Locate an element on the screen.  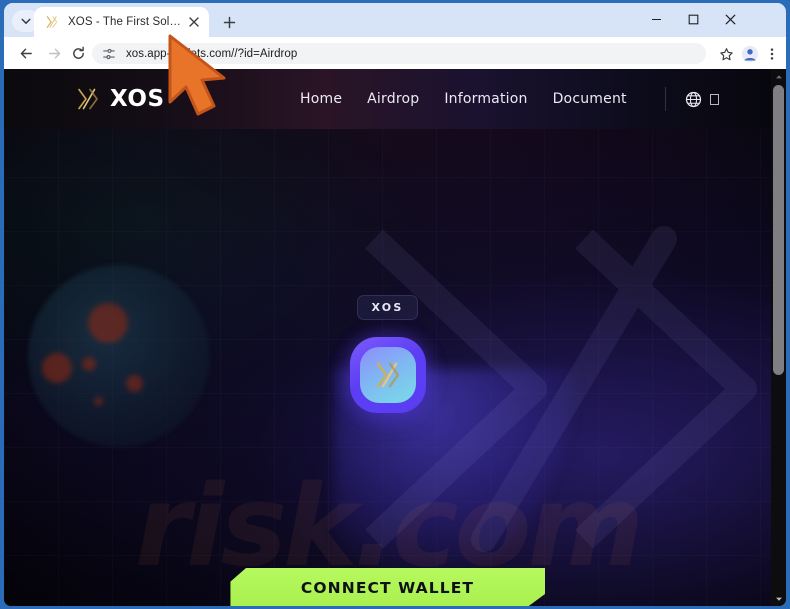
caret-up-icon is located at coordinates (778, 76).